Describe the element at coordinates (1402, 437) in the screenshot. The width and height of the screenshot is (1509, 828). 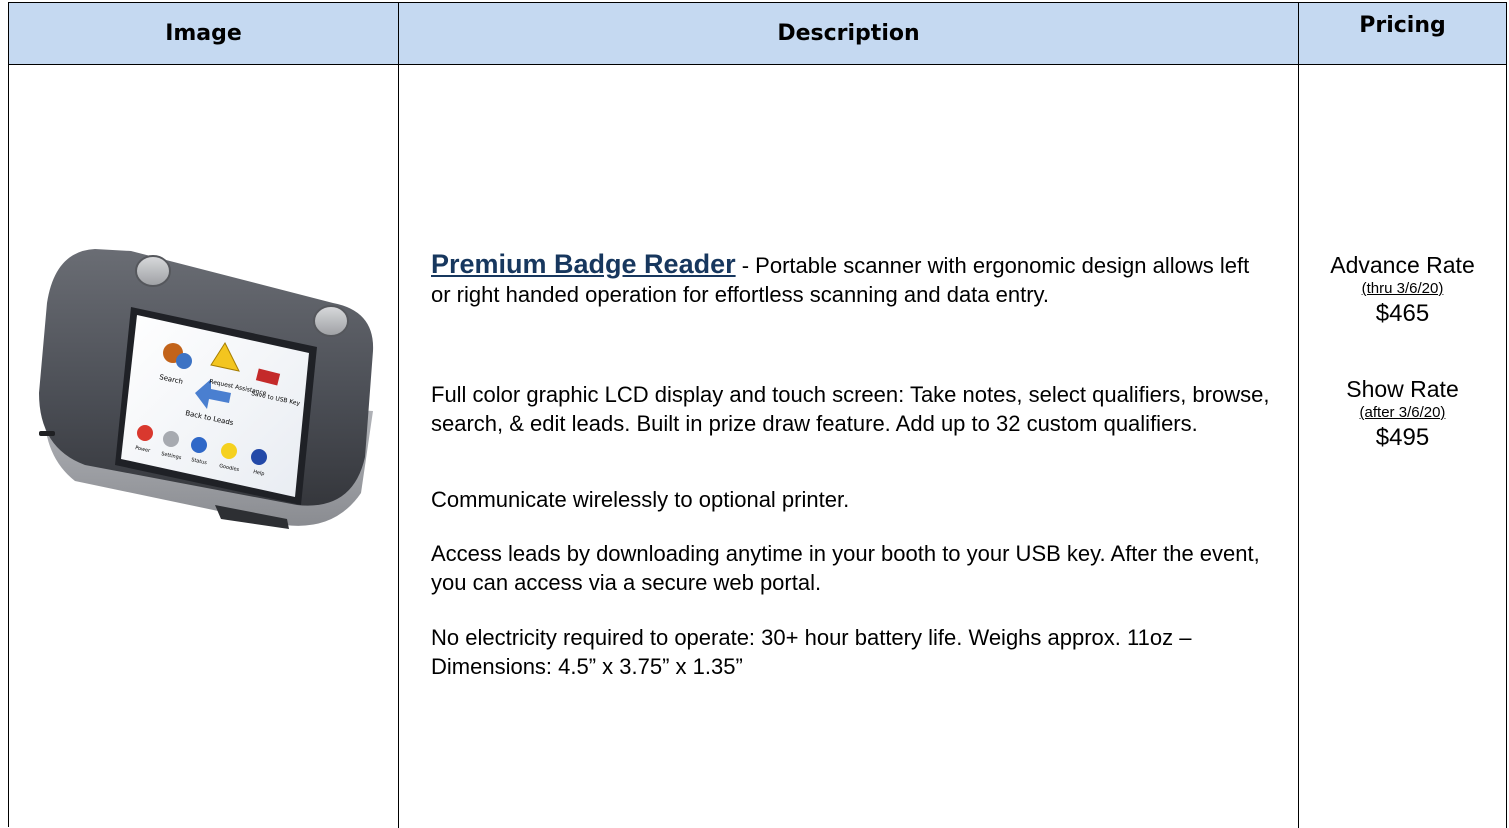
I see `show-rate-price: $495` at that location.